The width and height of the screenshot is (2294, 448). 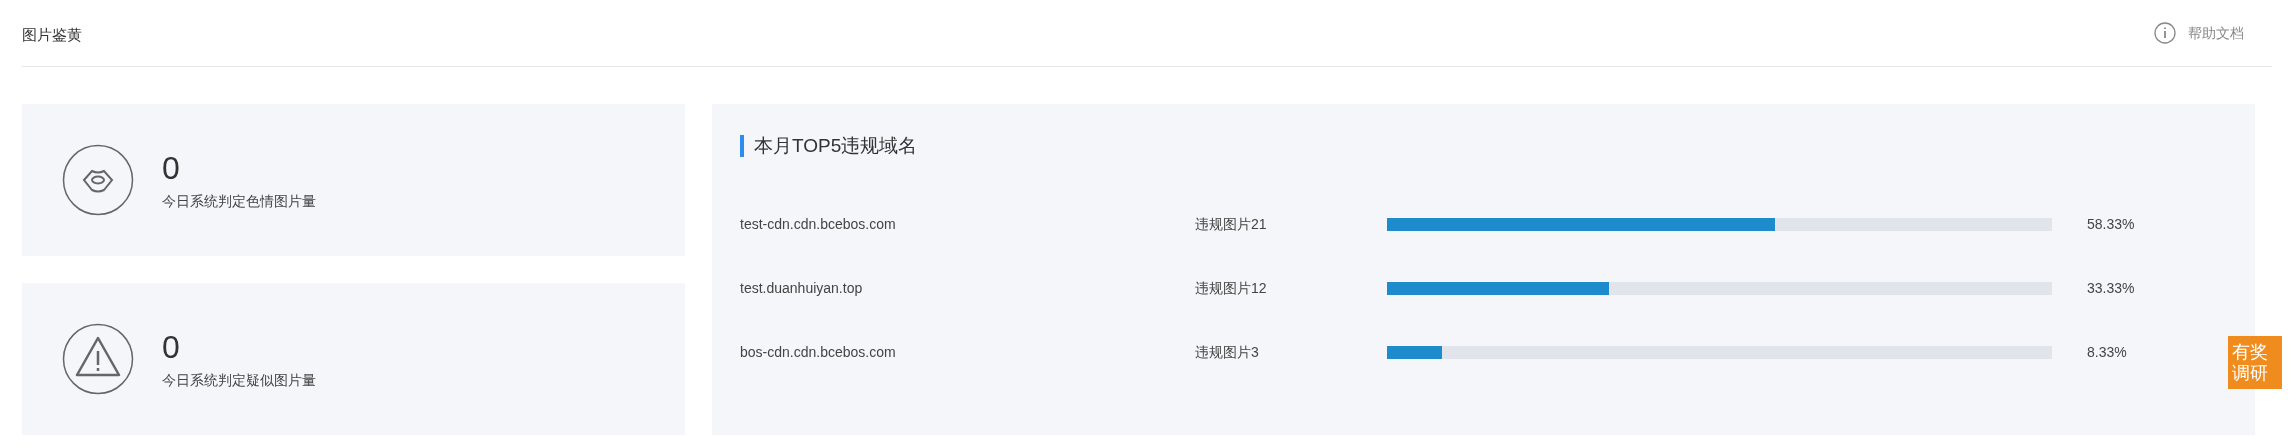 What do you see at coordinates (2111, 288) in the screenshot?
I see `percent-value: 33.33%` at bounding box center [2111, 288].